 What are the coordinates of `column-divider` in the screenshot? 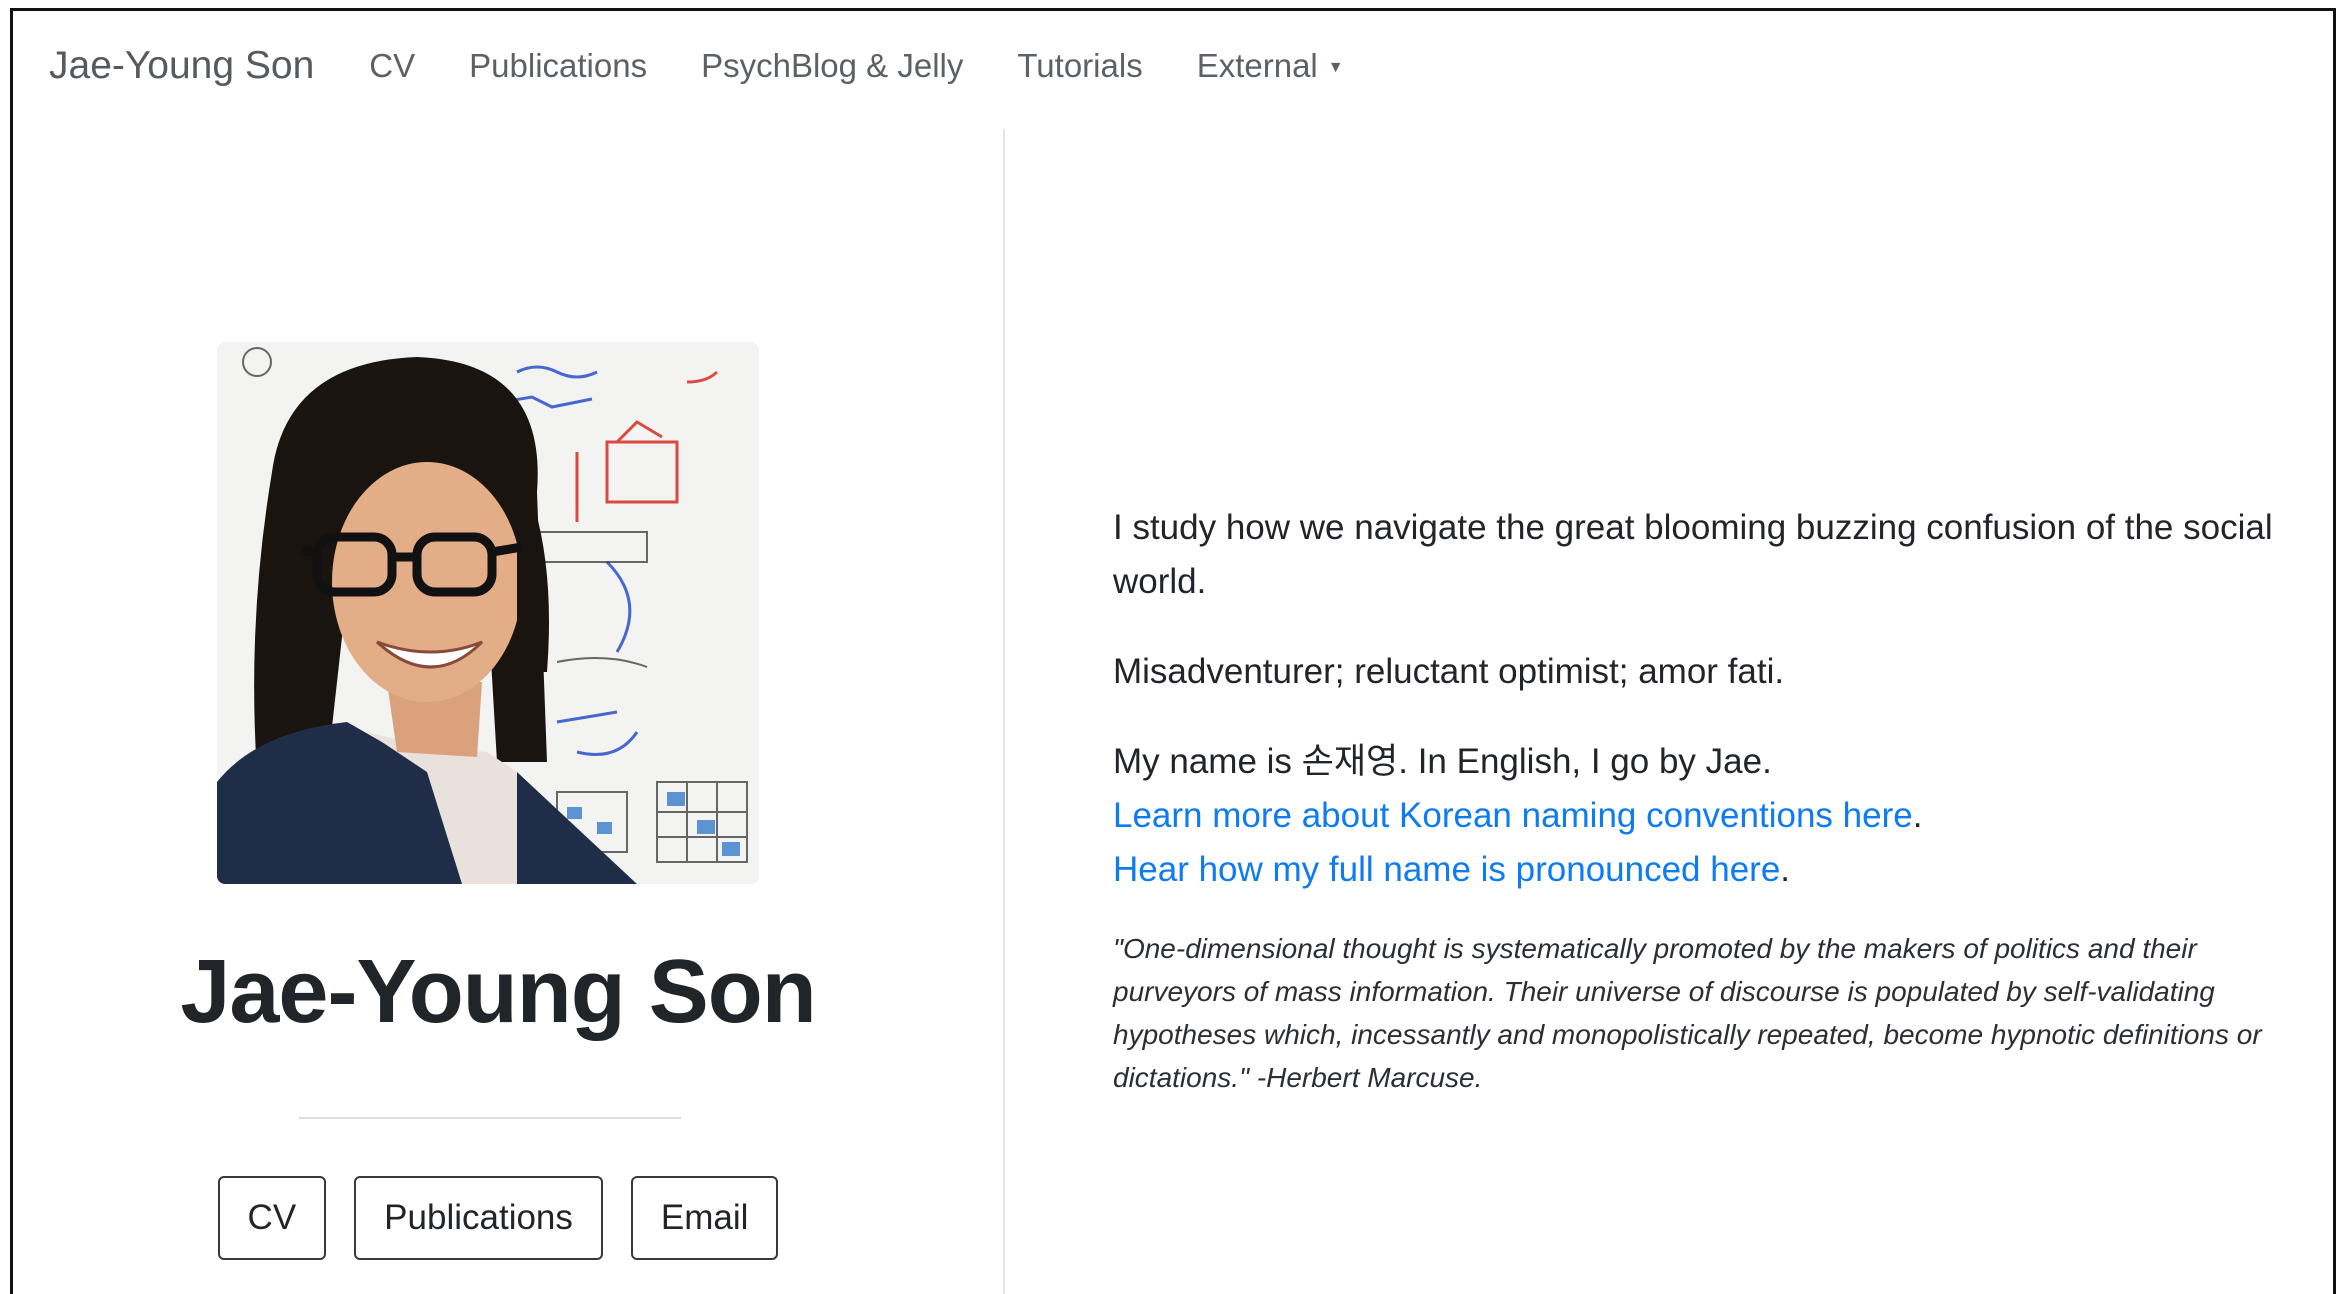 It's located at (1004, 711).